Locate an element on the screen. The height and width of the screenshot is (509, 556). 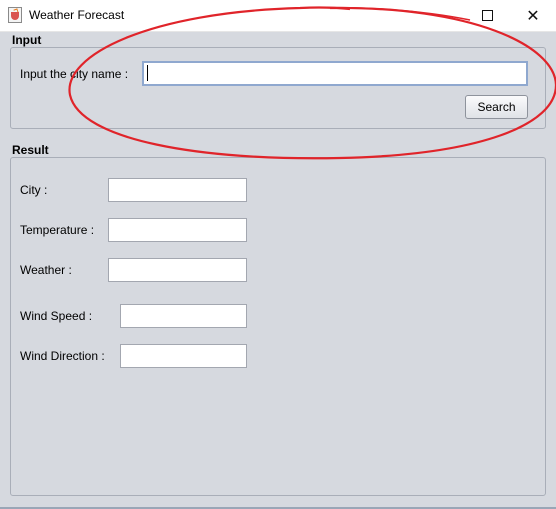
close-button: ✕ is located at coordinates (533, 15).